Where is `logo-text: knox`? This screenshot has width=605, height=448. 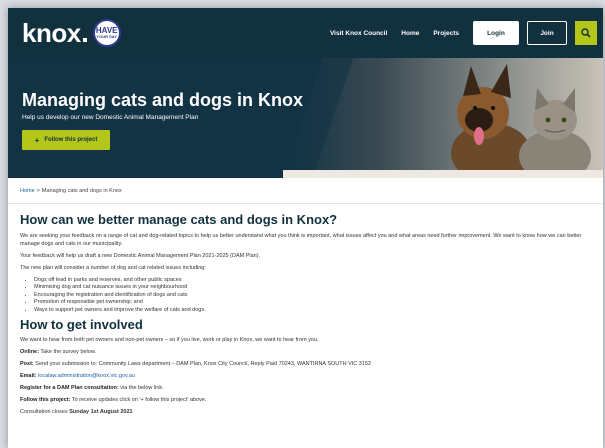
logo-text: knox is located at coordinates (51, 32).